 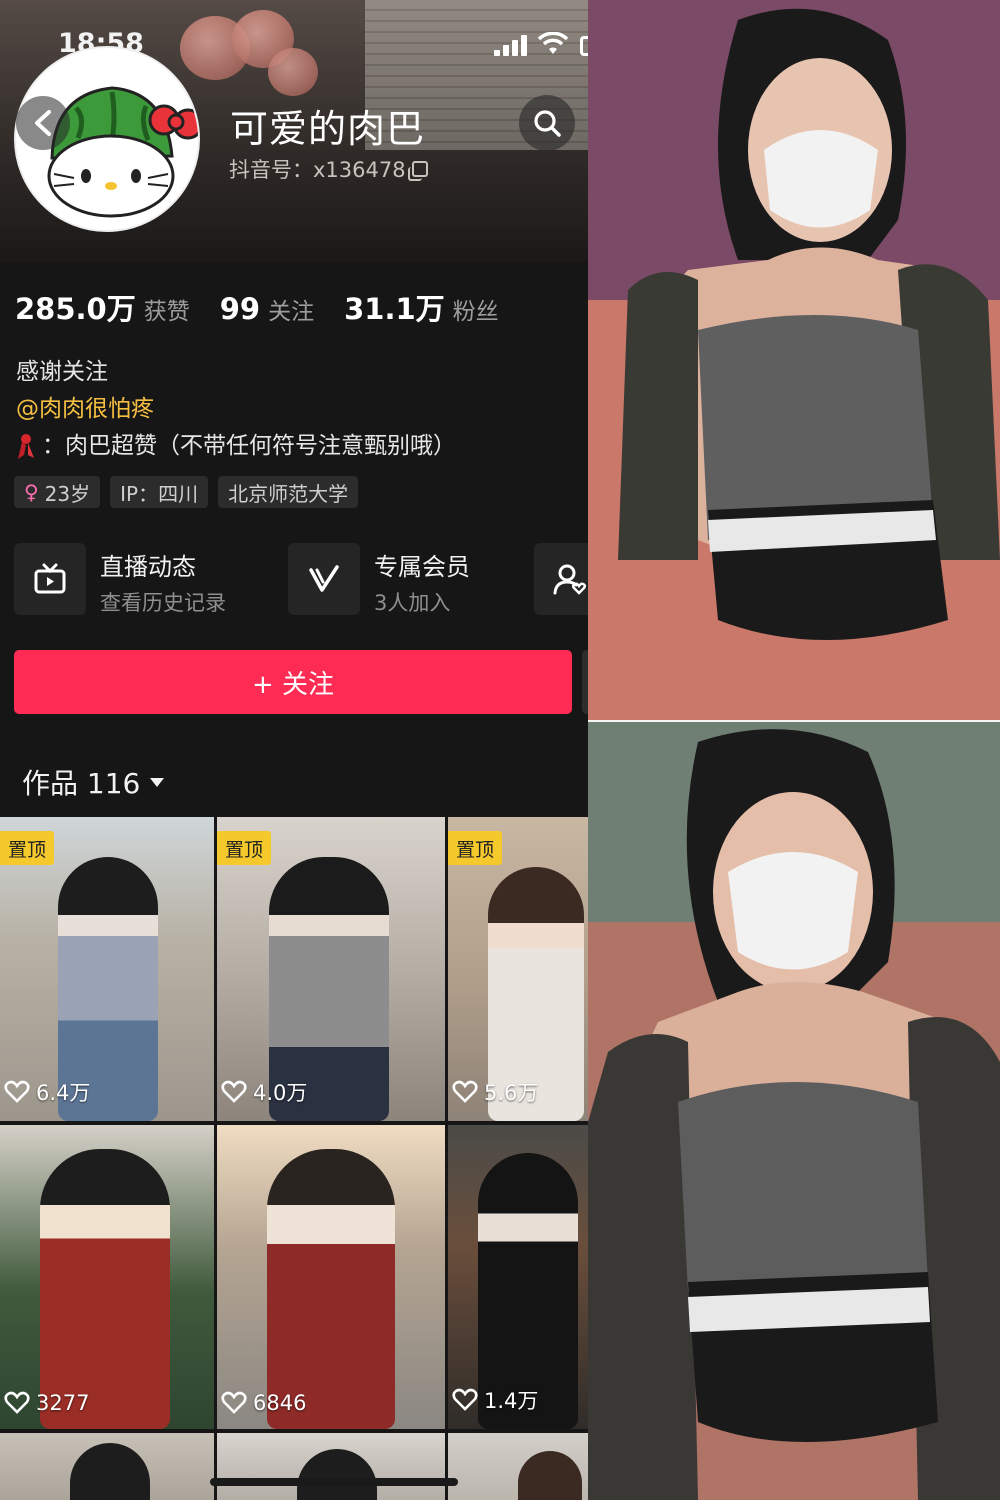 I want to click on video-likes-count: 6.4万, so click(x=63, y=1093).